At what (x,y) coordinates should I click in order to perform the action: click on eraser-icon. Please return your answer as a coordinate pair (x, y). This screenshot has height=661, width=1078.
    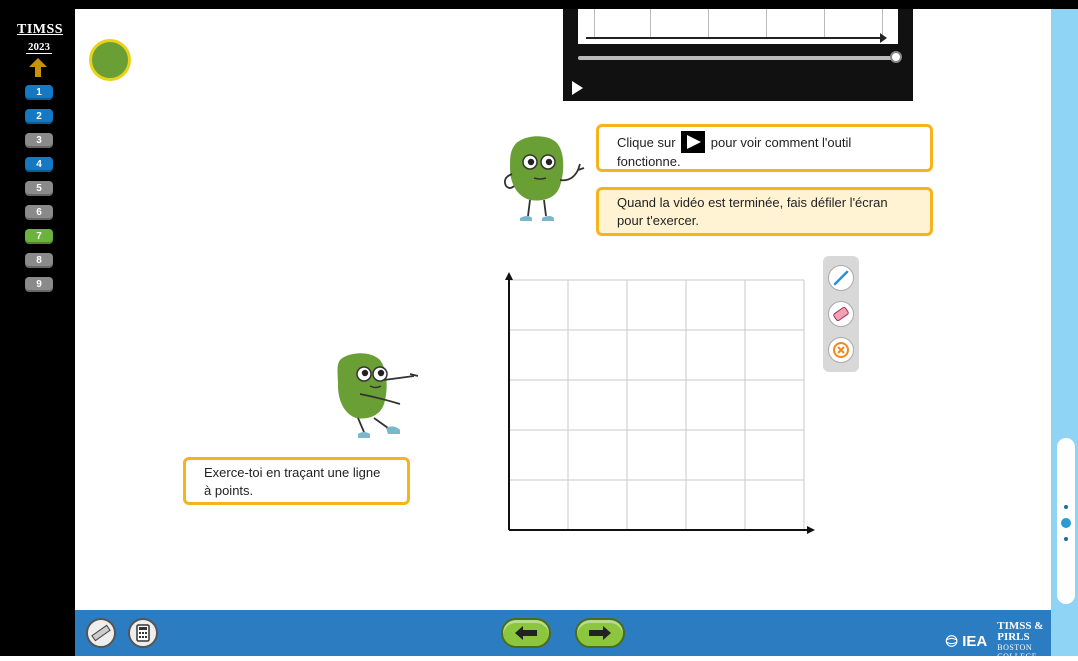
    Looking at the image, I should click on (841, 314).